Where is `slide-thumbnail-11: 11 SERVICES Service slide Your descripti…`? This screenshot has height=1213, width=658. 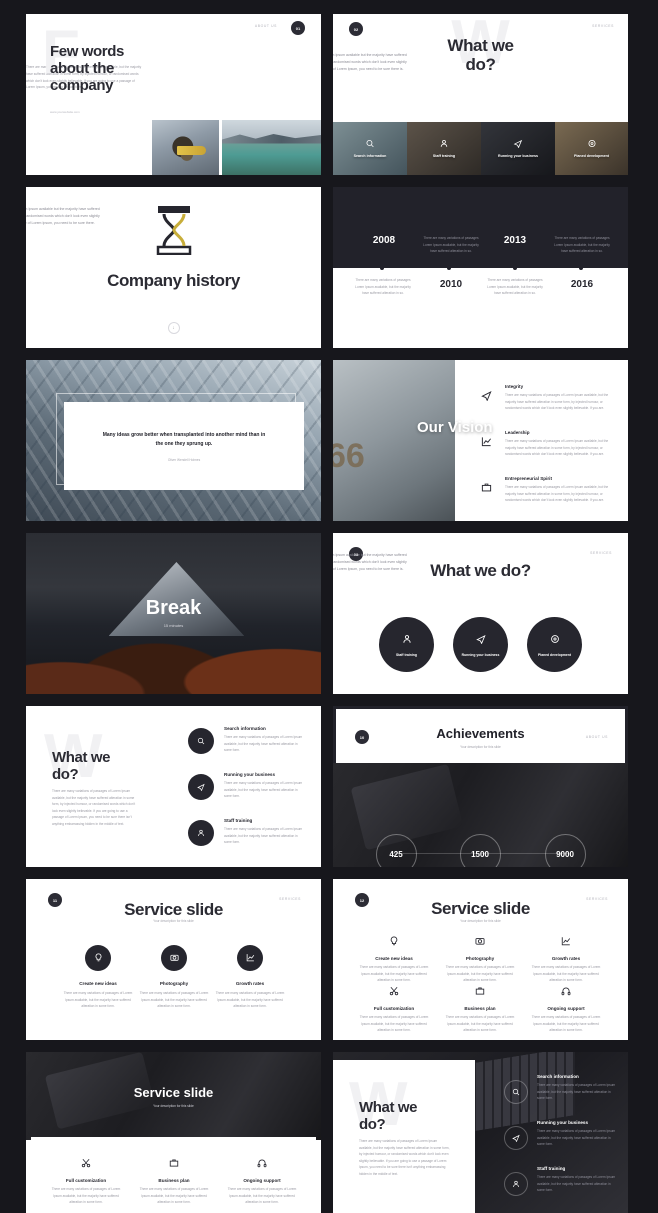
slide-thumbnail-11: 11 SERVICES Service slide Your descripti… is located at coordinates (173, 959).